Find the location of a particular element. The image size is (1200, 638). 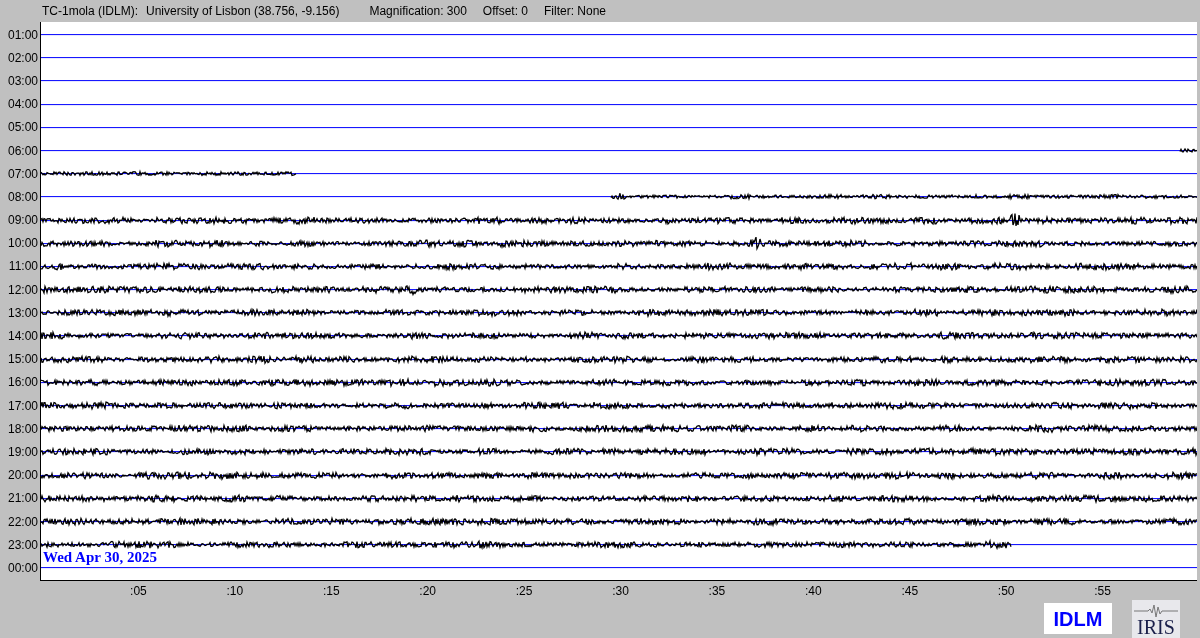

hour-label: 23:00 is located at coordinates (22, 545).